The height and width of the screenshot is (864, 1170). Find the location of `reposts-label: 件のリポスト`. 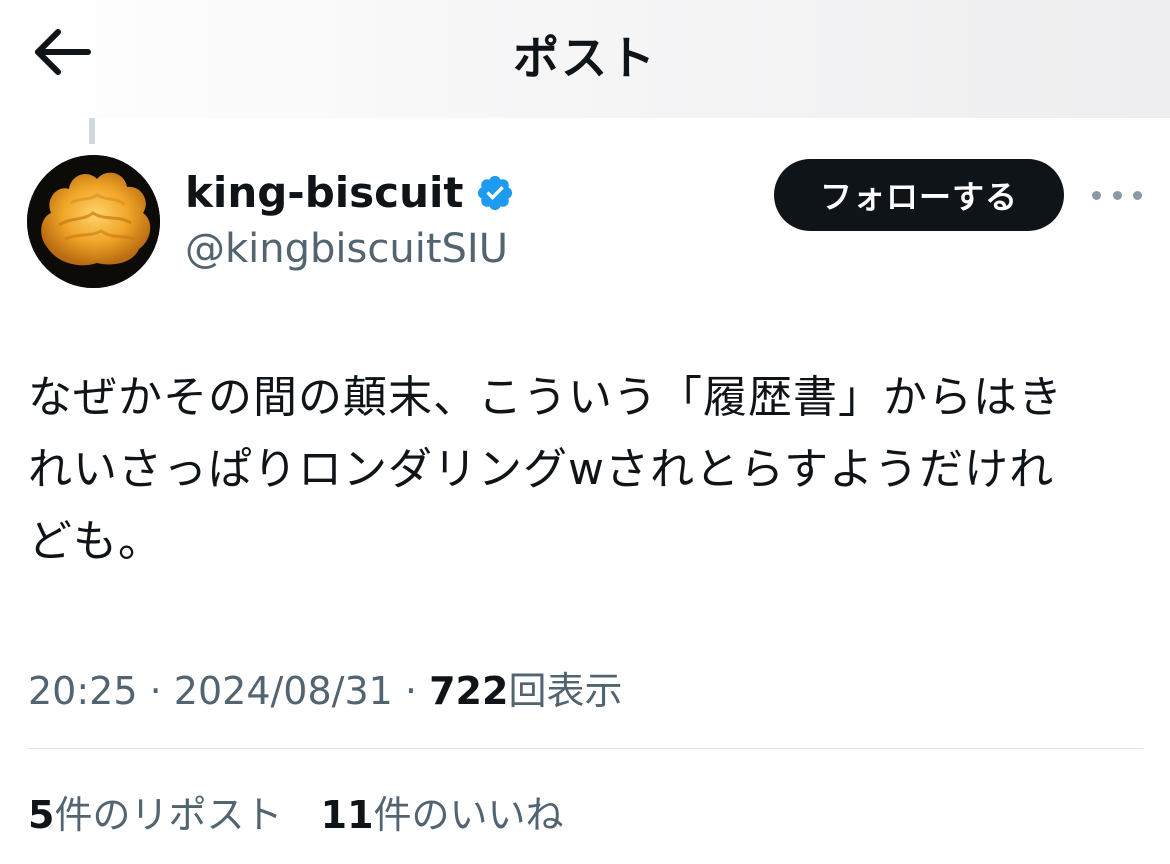

reposts-label: 件のリポスト is located at coordinates (168, 815).